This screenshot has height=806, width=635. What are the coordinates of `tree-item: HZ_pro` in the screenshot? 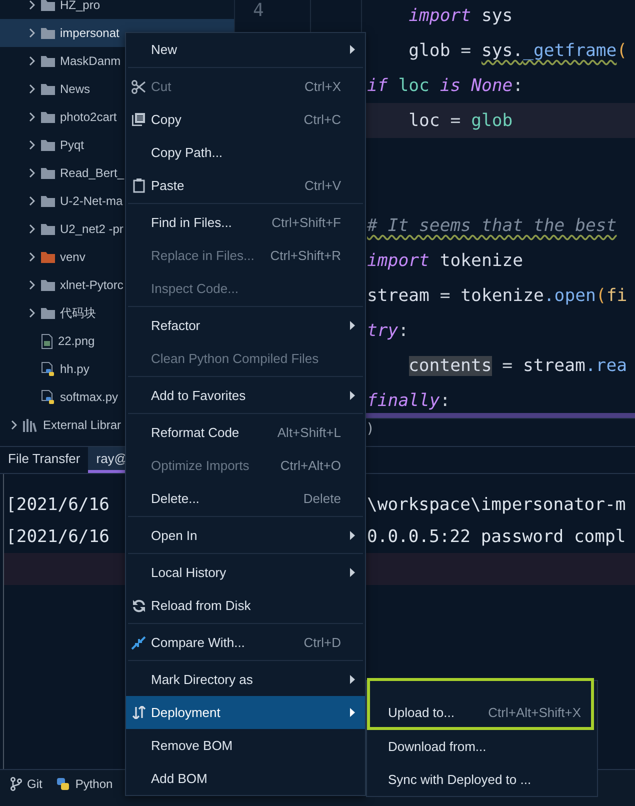 It's located at (117, 9).